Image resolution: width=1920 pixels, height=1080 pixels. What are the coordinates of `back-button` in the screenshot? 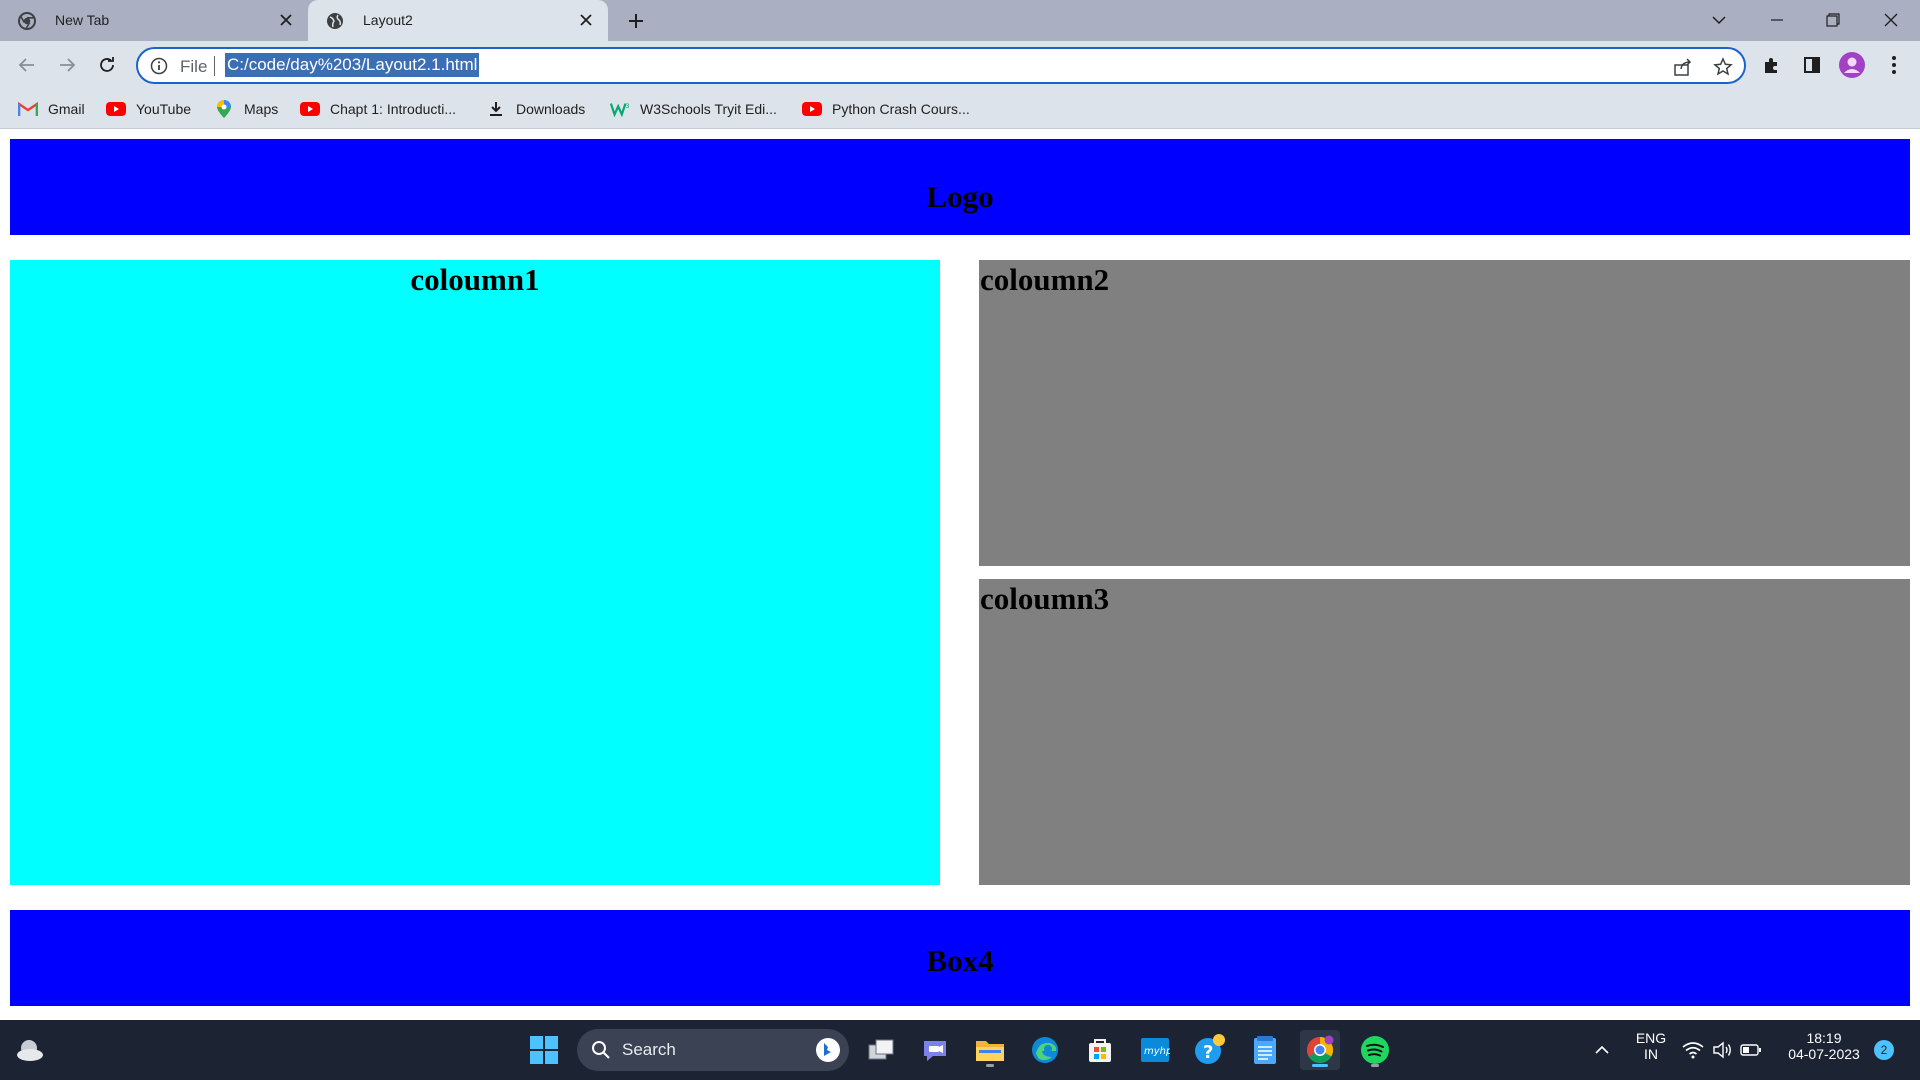 It's located at (27, 65).